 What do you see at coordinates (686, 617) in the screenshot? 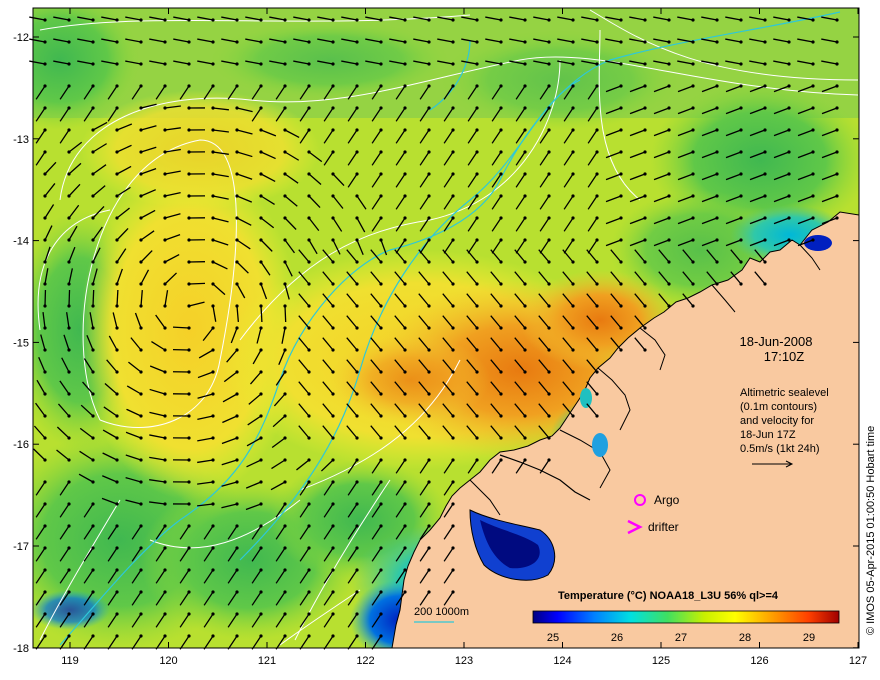
I see `colorbar-gradient` at bounding box center [686, 617].